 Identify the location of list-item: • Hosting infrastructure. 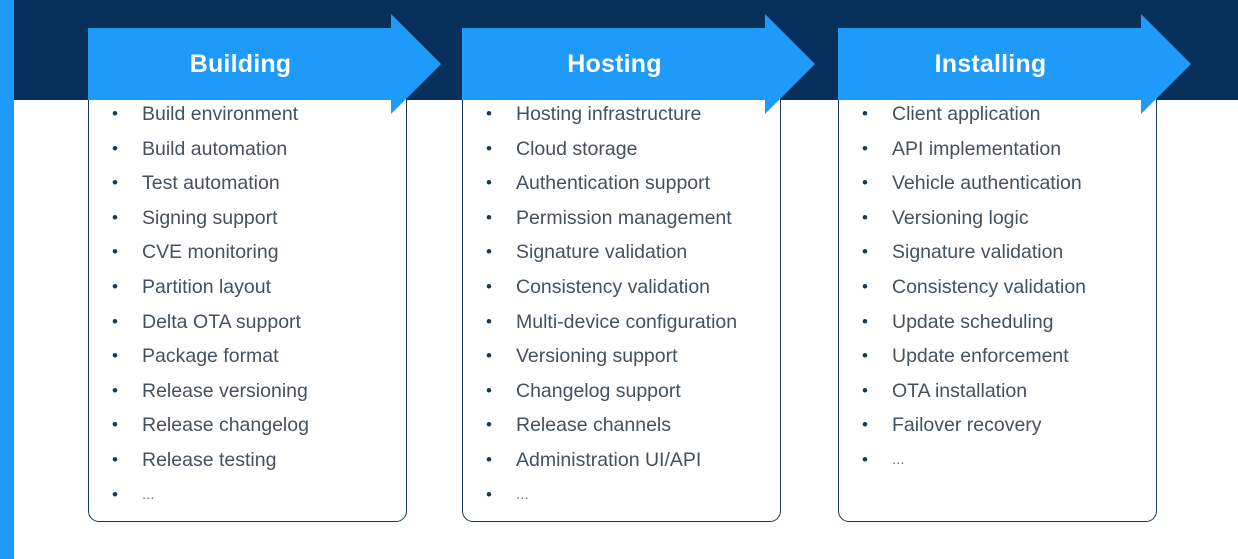
(621, 114).